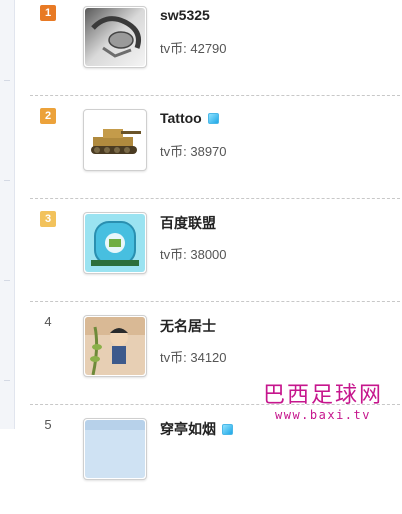 This screenshot has height=514, width=402. What do you see at coordinates (48, 424) in the screenshot?
I see `rank-number: 5` at bounding box center [48, 424].